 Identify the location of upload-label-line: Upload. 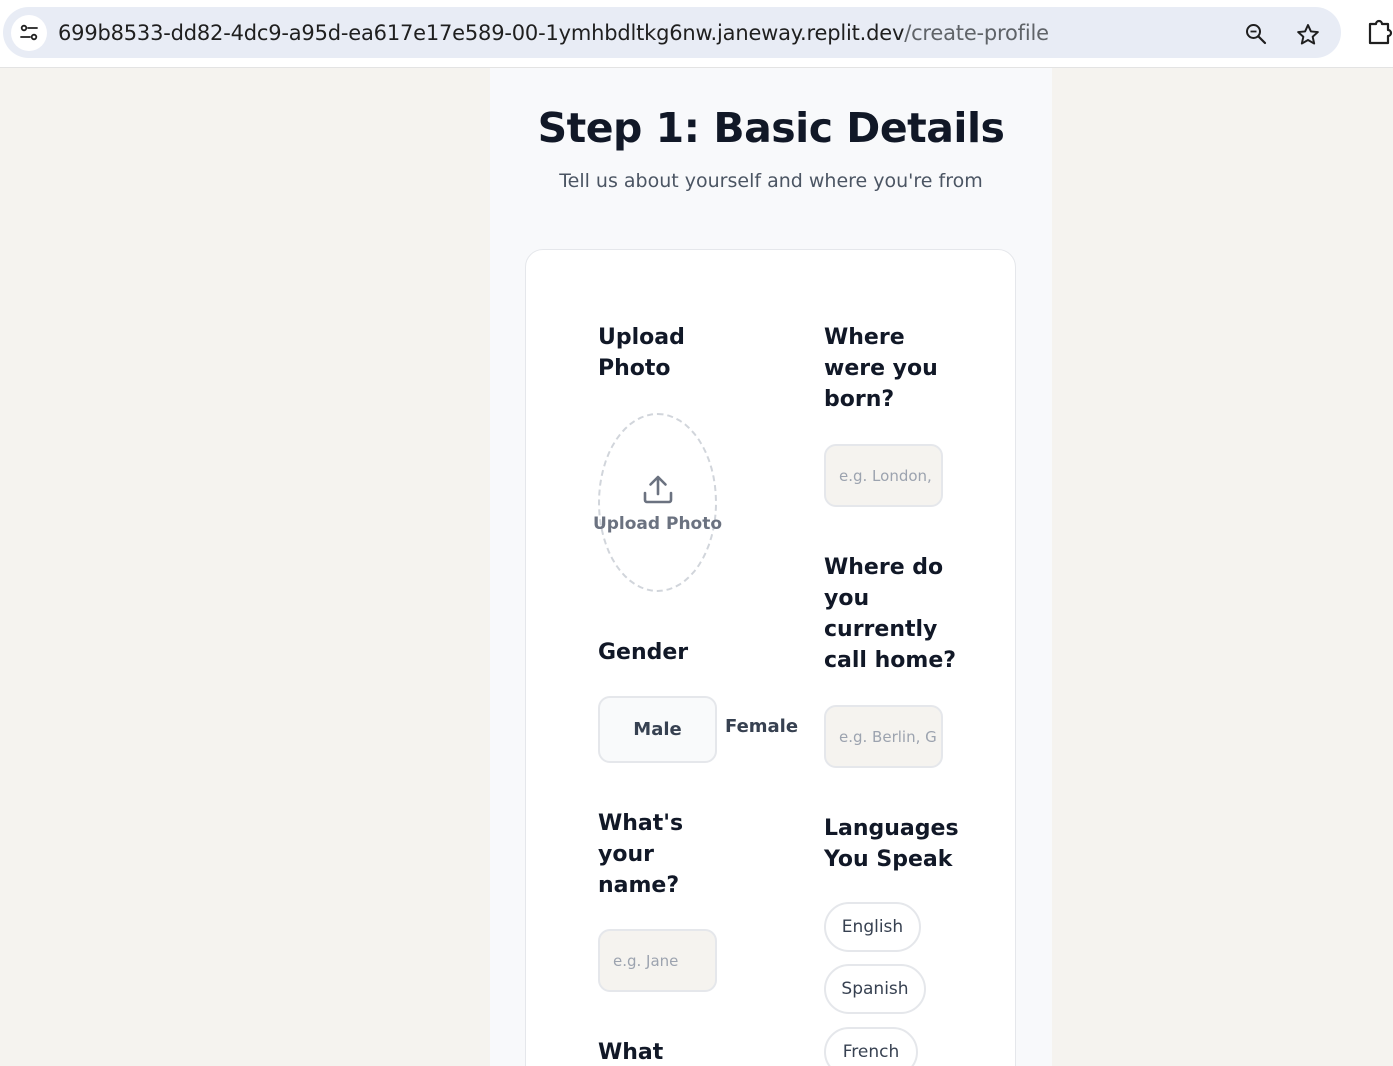
(641, 337).